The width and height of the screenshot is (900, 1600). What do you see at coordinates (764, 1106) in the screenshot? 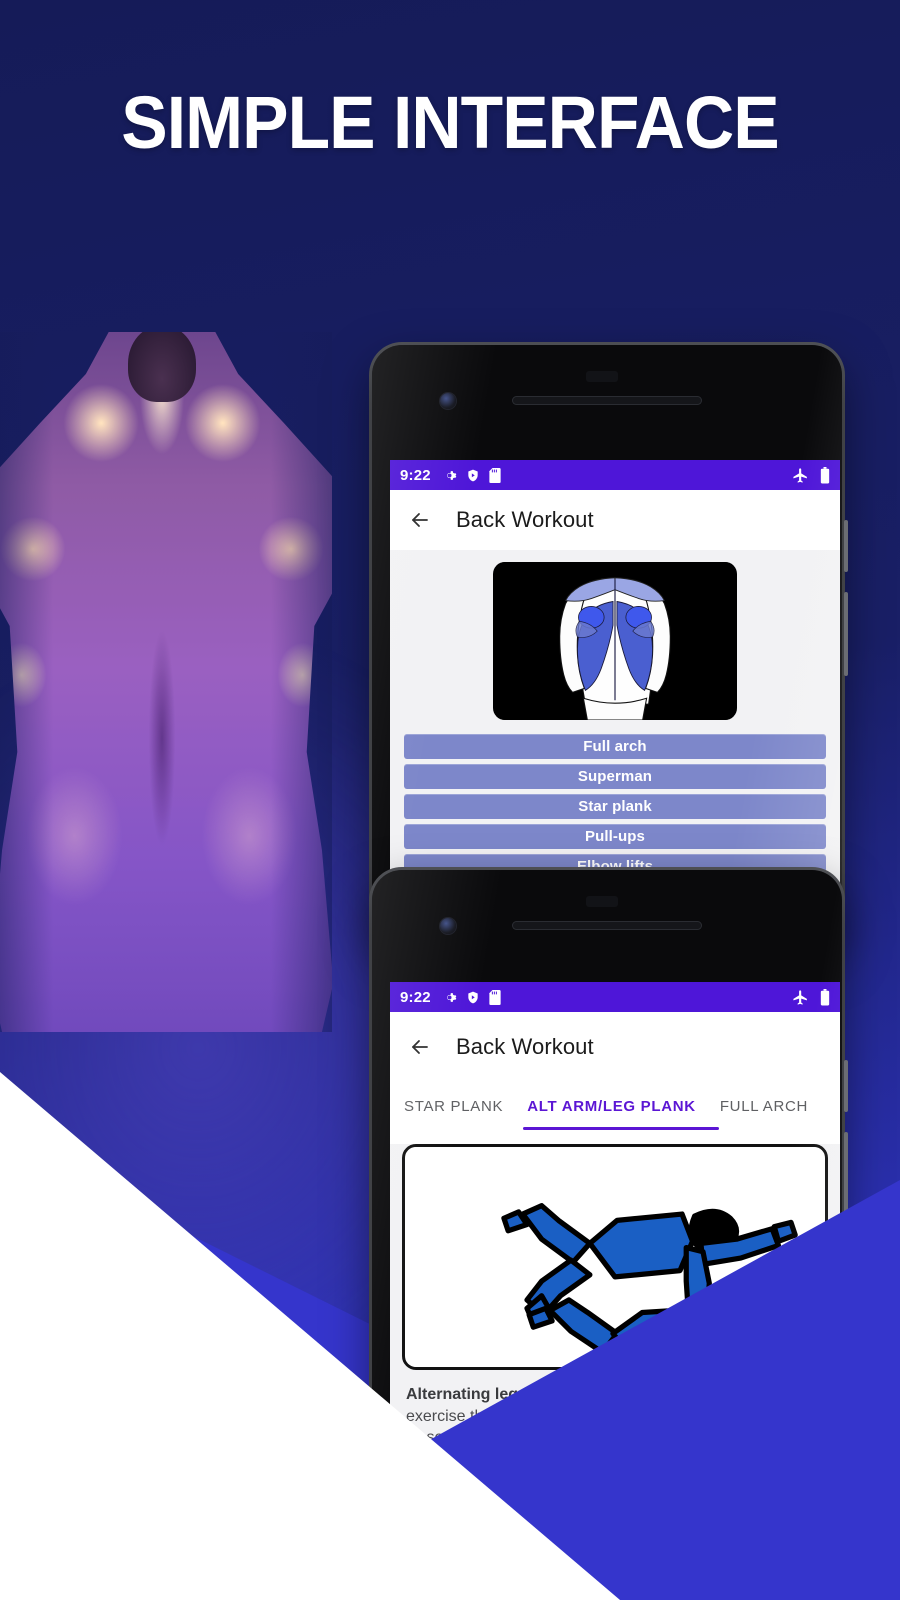
I see `tab-full-arch: FULL ARCH` at bounding box center [764, 1106].